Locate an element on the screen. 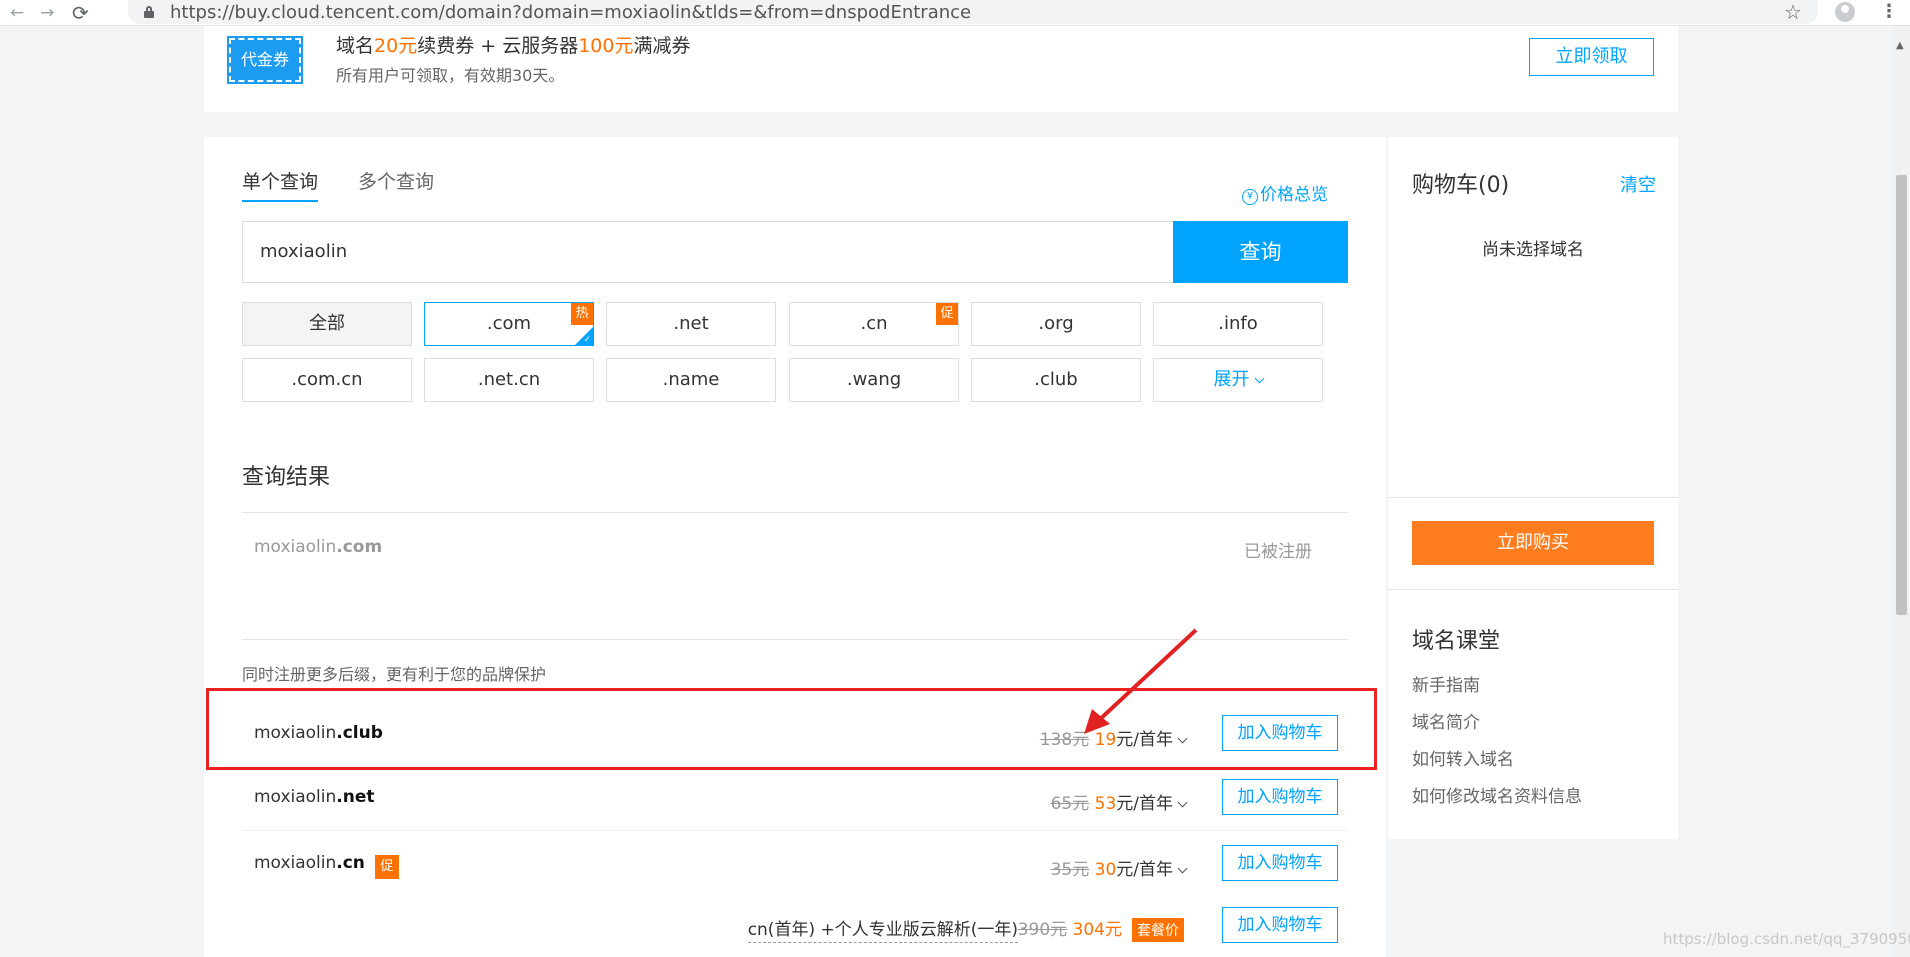  bundle-description: cn(首年) +个人专业版云解析(一年) is located at coordinates (882, 929).